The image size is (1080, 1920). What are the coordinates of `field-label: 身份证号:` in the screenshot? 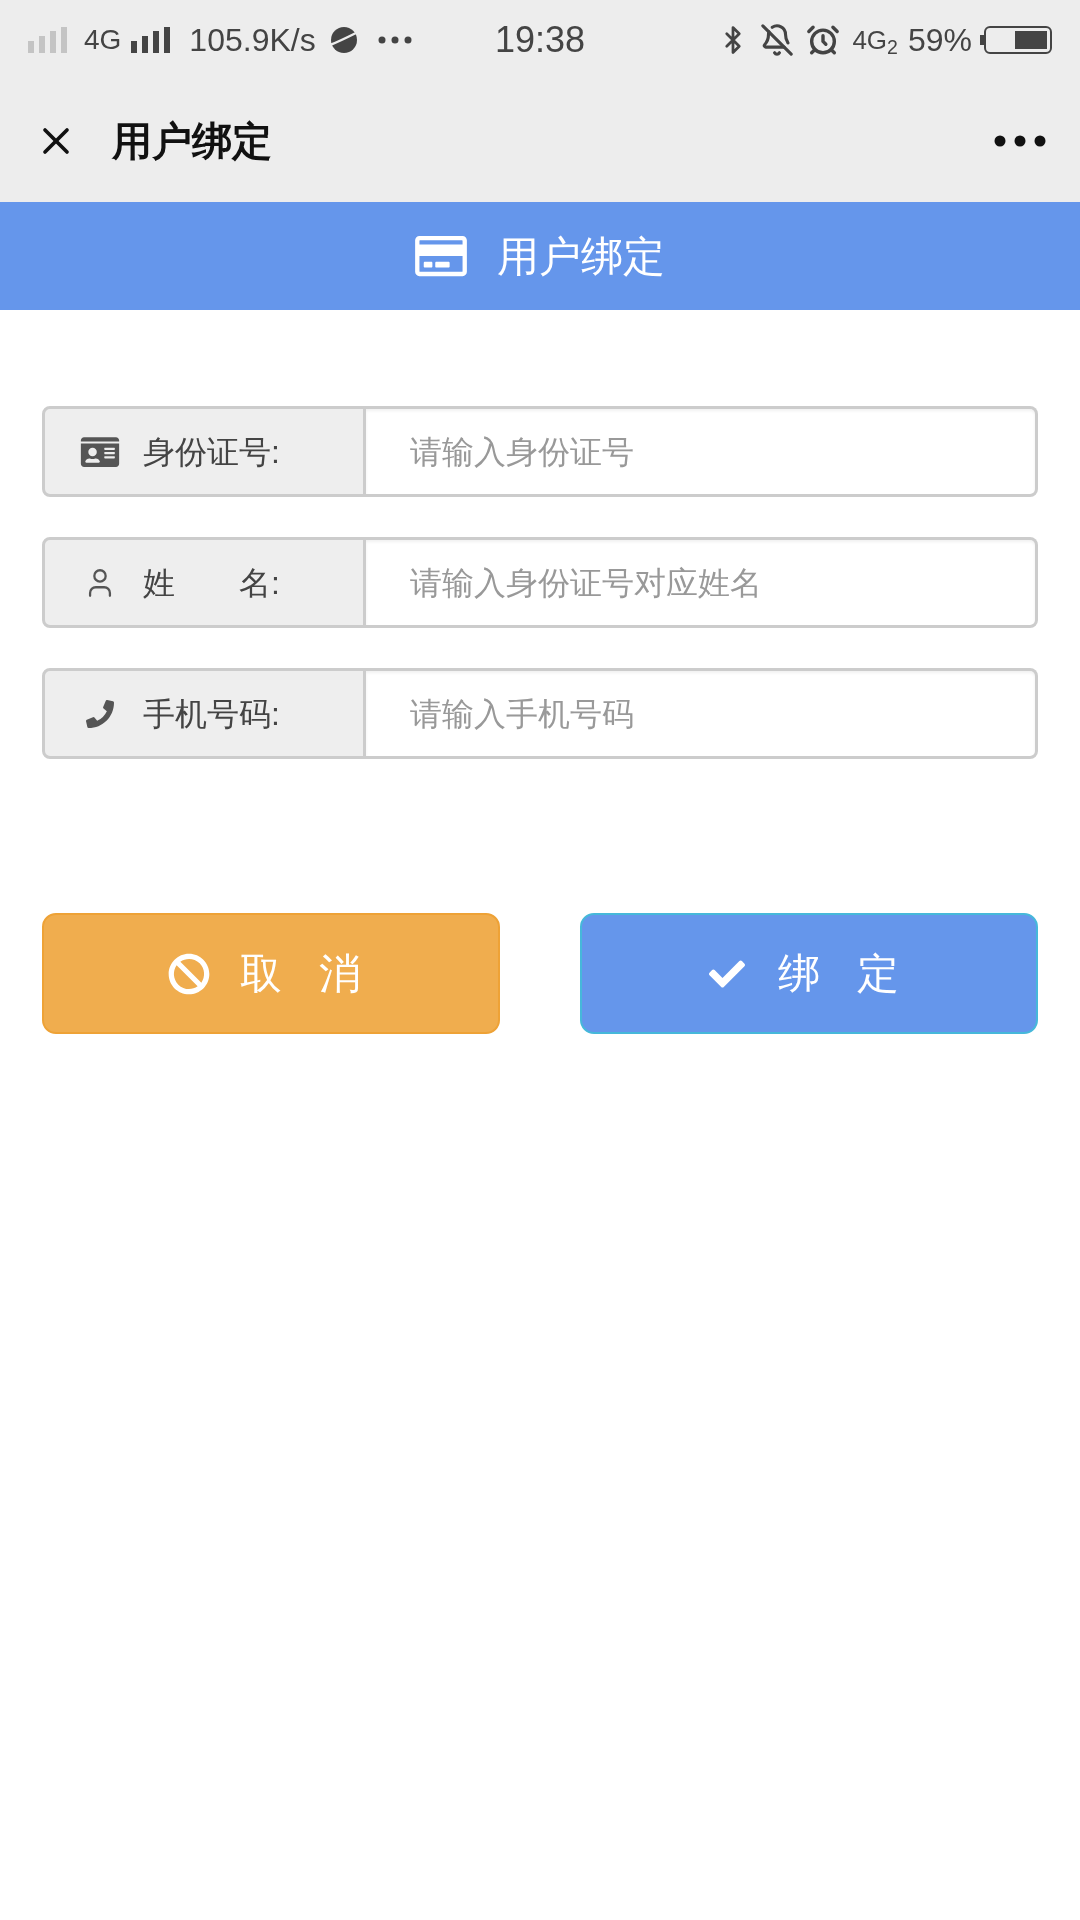 It's located at (211, 452).